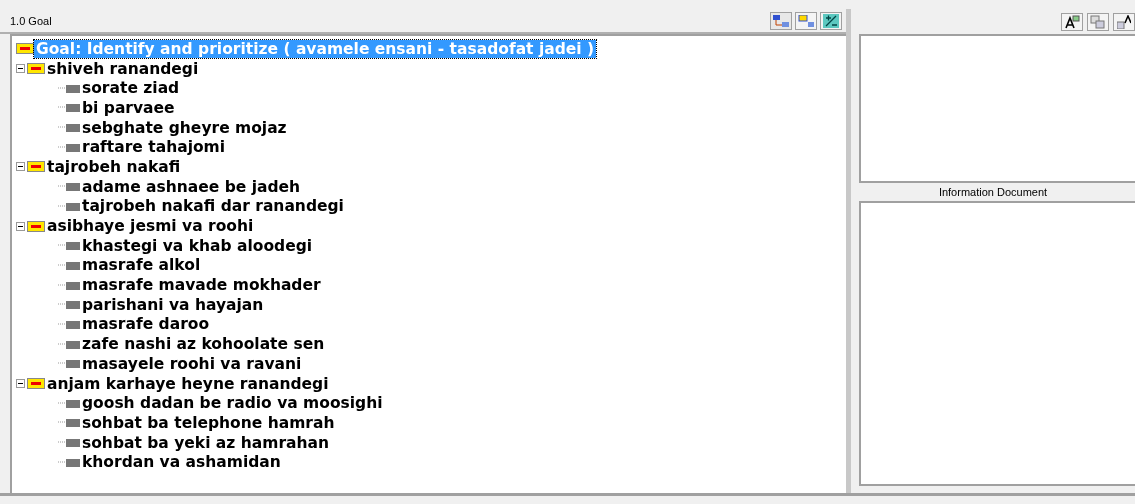  What do you see at coordinates (208, 422) in the screenshot?
I see `tree-node-label: sohbat ba telephone hamrah` at bounding box center [208, 422].